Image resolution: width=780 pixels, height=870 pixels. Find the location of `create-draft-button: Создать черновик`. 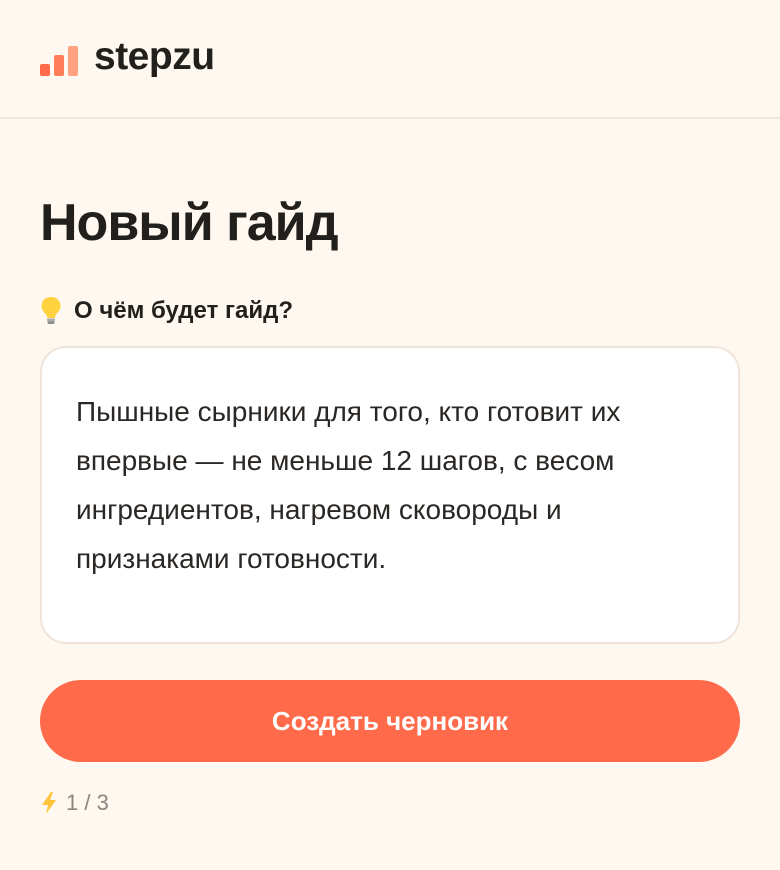

create-draft-button: Создать черновик is located at coordinates (390, 721).